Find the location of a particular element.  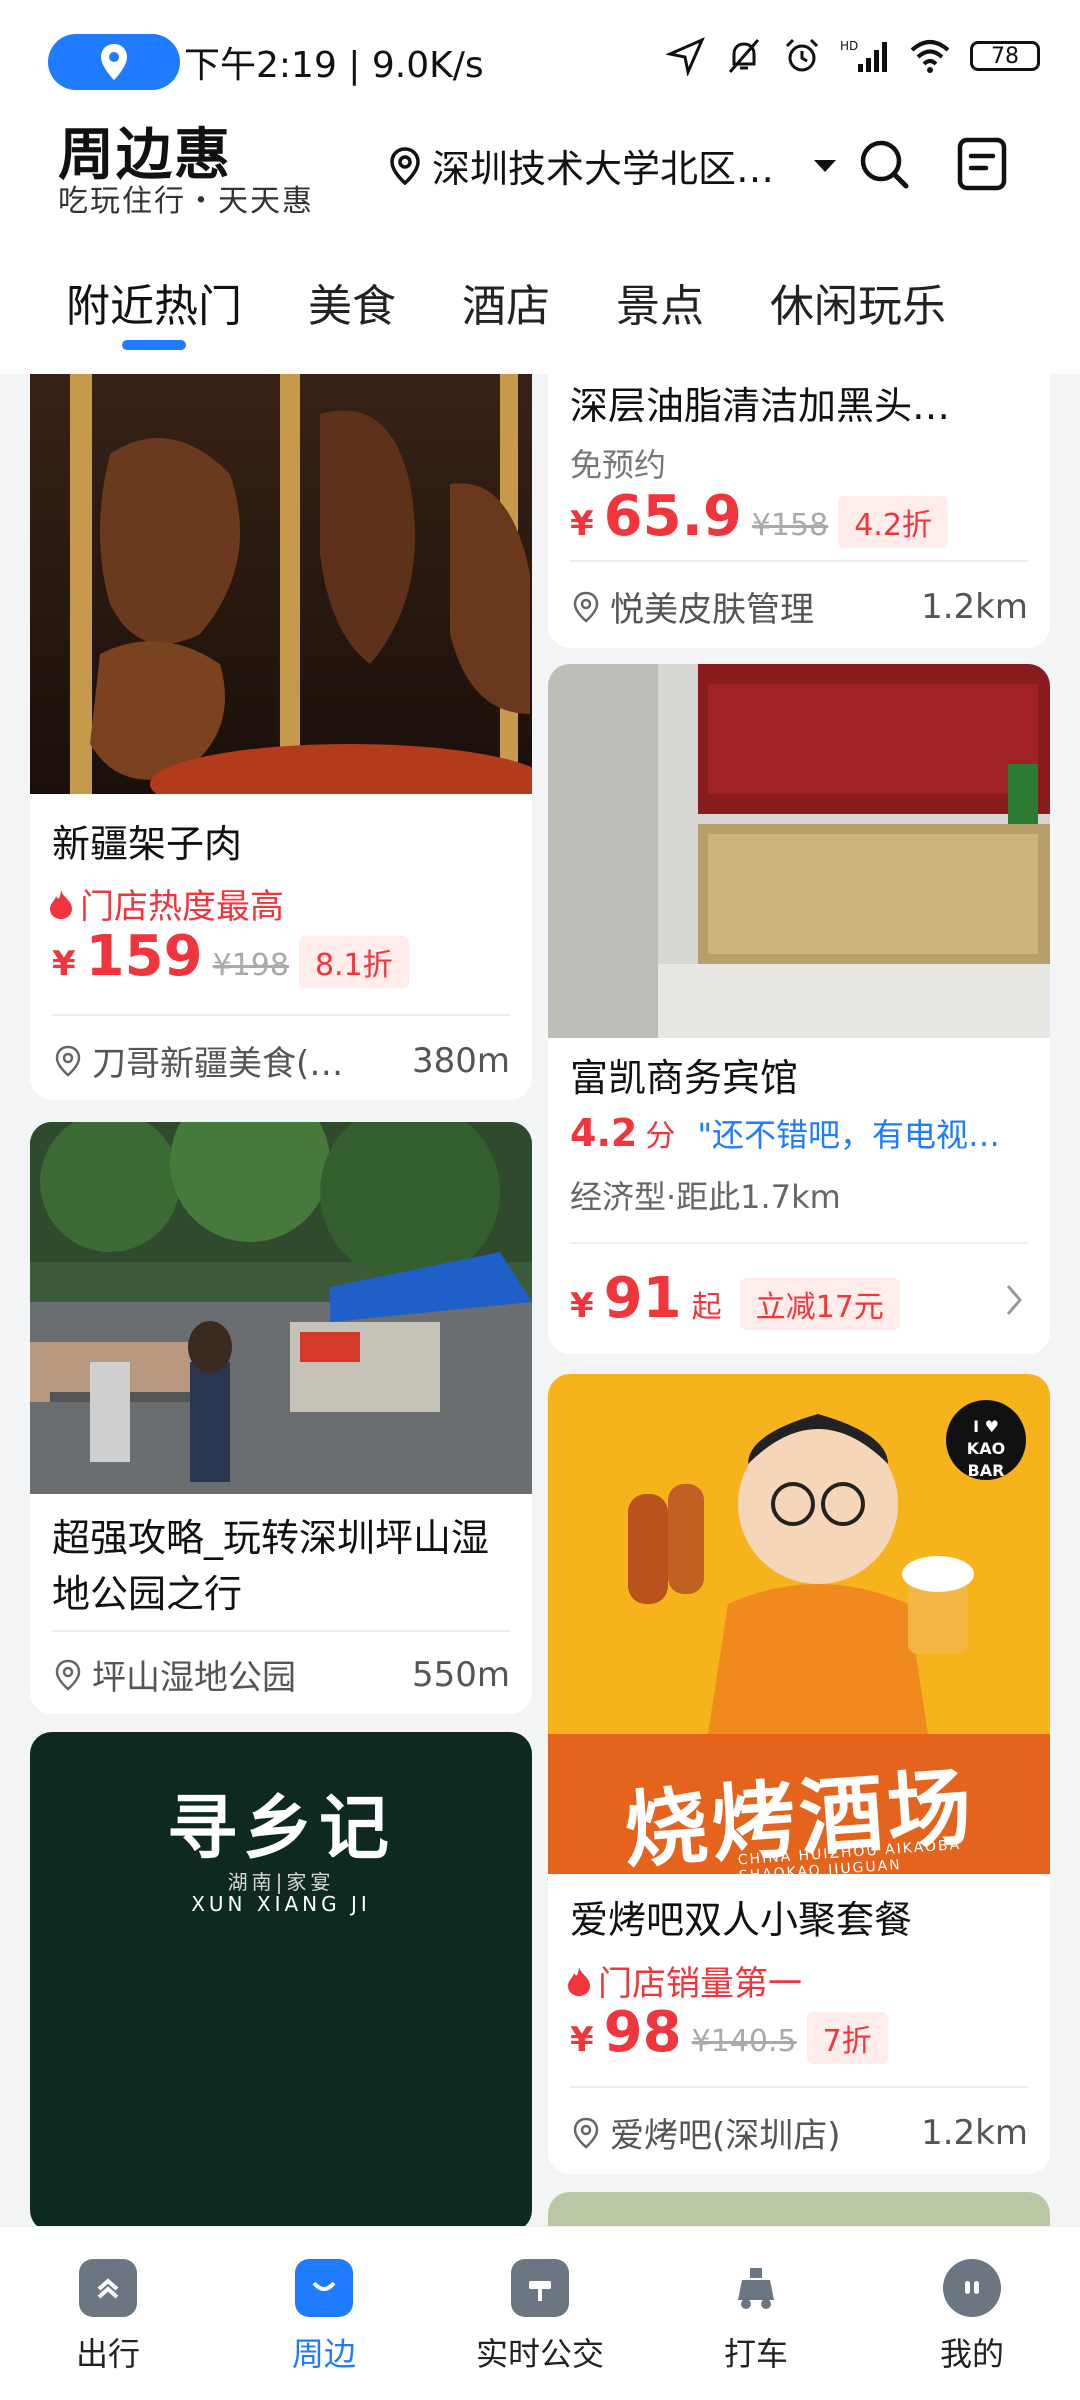

hotel-name: 富凯商务宾馆 is located at coordinates (684, 1078).